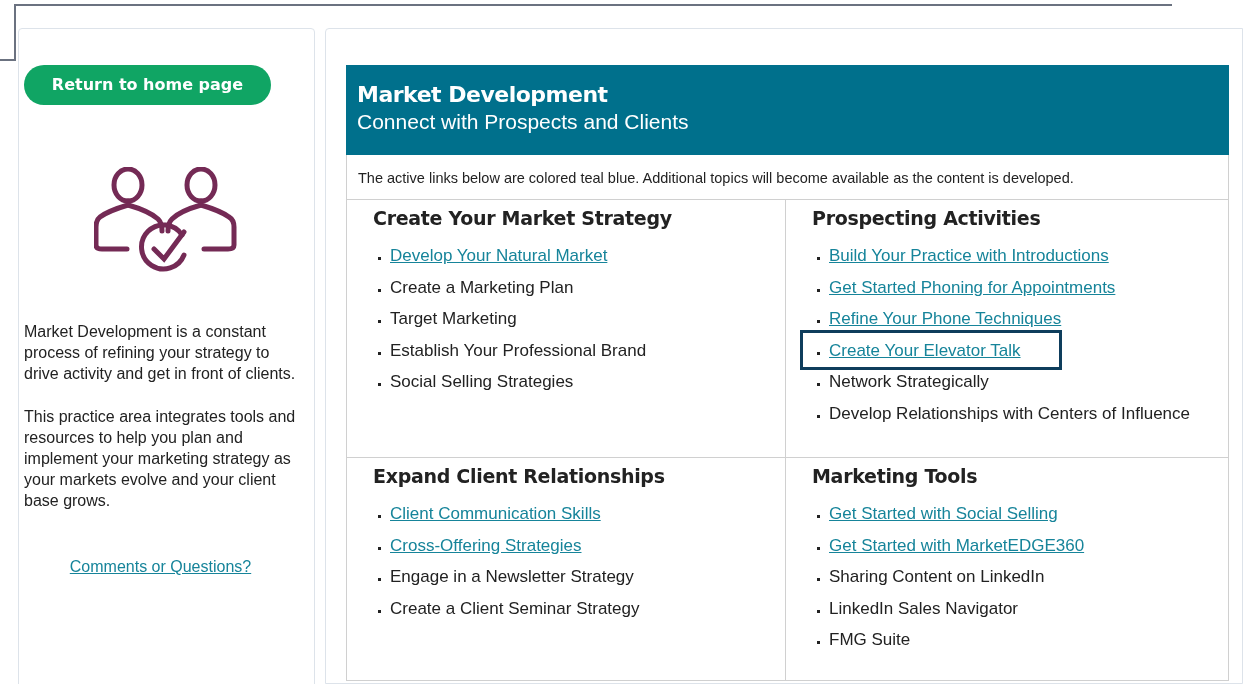 The width and height of the screenshot is (1243, 684). I want to click on topic-link: Build Your Practice with Introductions, so click(969, 256).